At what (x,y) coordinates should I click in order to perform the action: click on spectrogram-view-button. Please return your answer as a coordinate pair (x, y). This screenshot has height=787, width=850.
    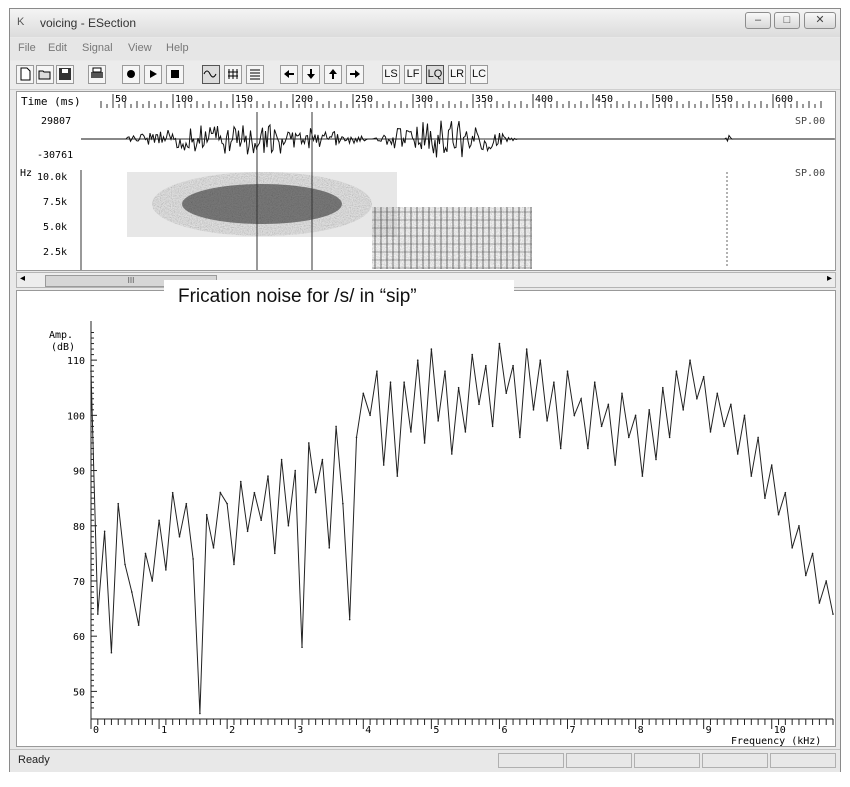
    Looking at the image, I should click on (233, 74).